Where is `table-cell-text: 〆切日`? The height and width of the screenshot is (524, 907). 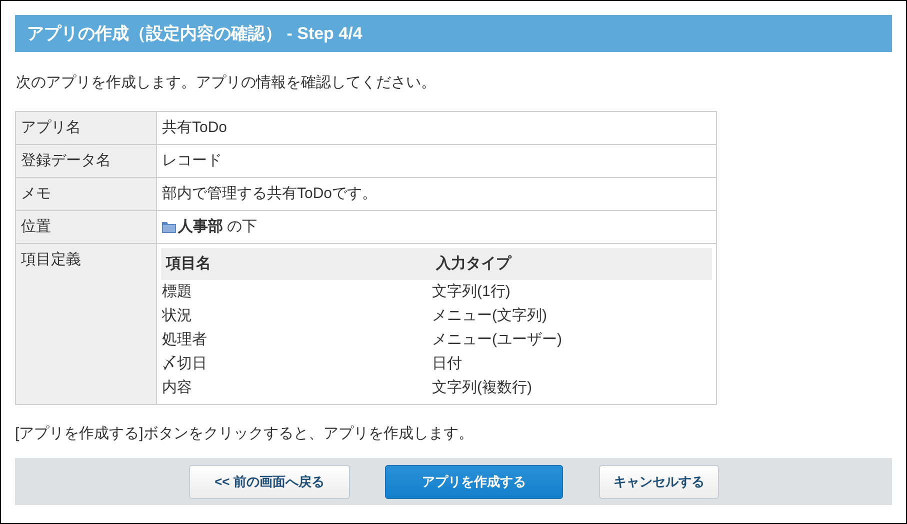 table-cell-text: 〆切日 is located at coordinates (184, 364).